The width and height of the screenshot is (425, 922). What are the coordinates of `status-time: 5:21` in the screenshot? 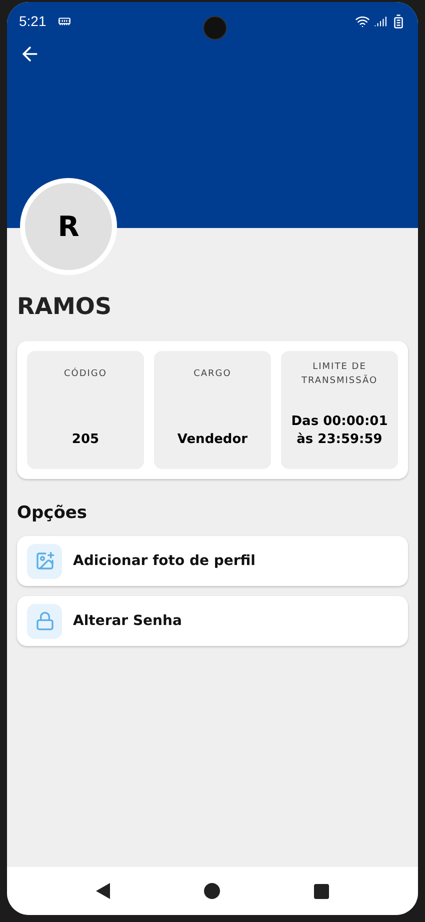 It's located at (32, 21).